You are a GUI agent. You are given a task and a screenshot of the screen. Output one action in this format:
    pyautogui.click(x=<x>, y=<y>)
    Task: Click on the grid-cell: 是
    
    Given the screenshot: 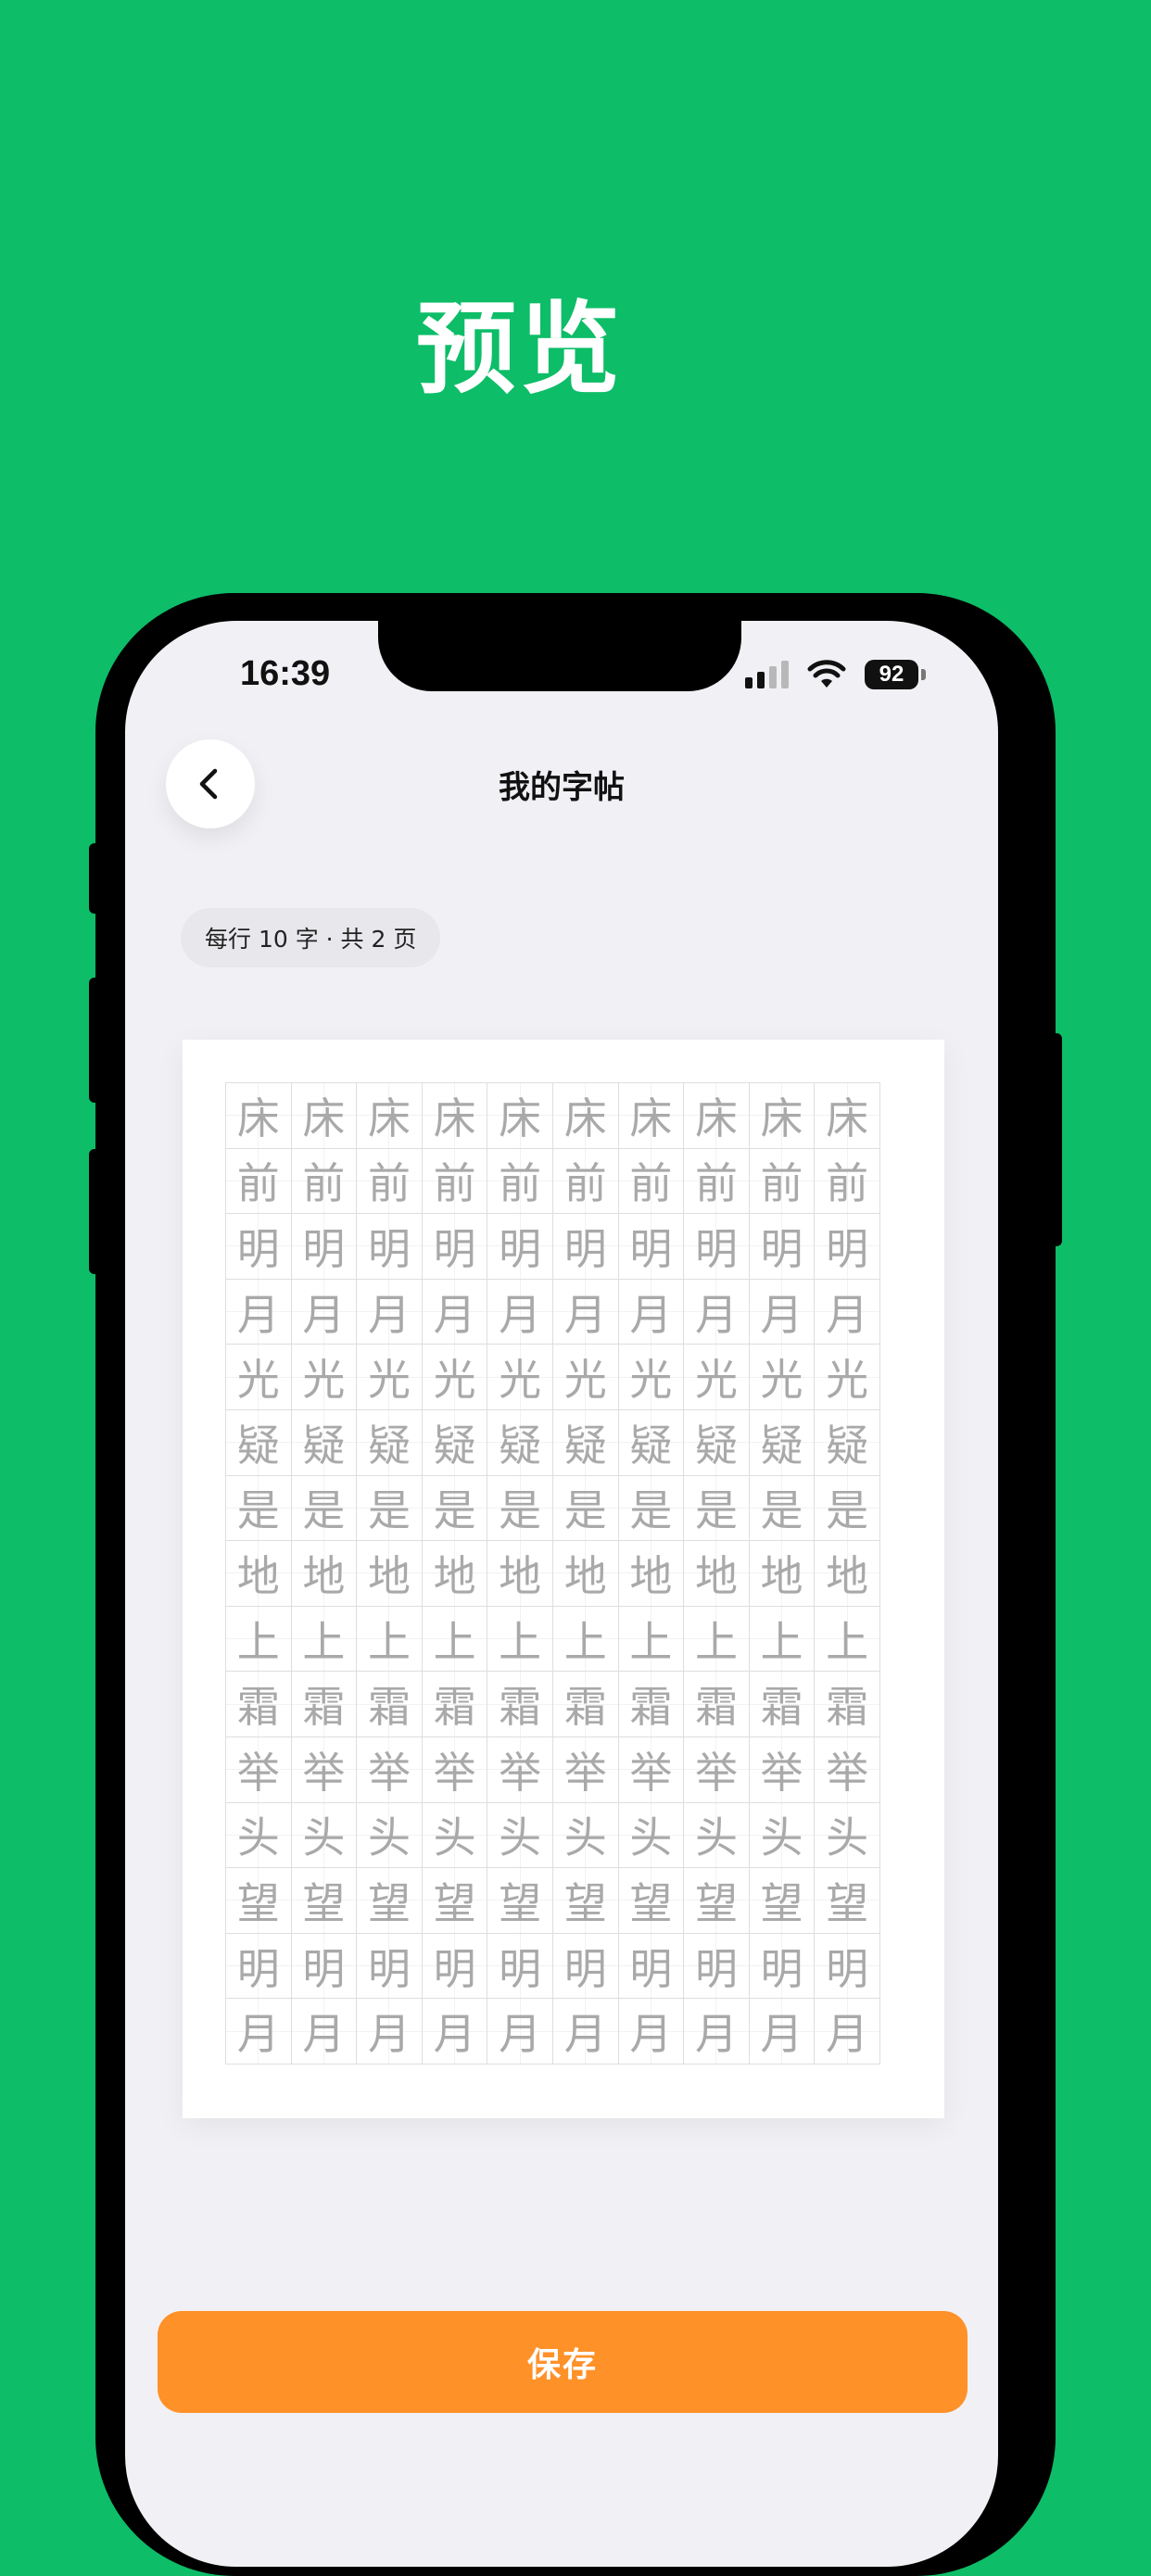 What is the action you would take?
    pyautogui.click(x=585, y=1508)
    